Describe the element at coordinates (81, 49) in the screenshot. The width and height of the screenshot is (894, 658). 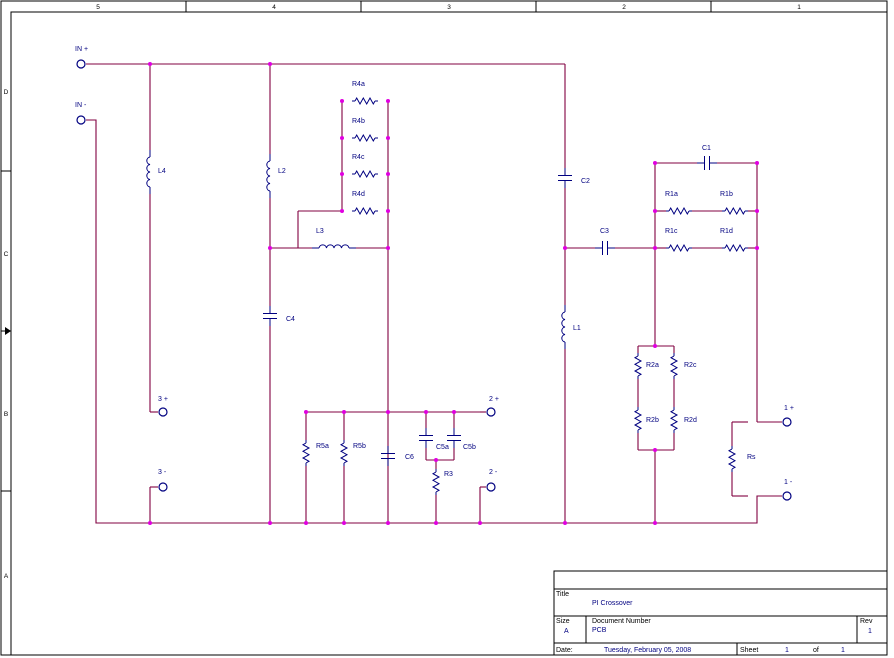
I see `port-label-in-plus: IN +` at that location.